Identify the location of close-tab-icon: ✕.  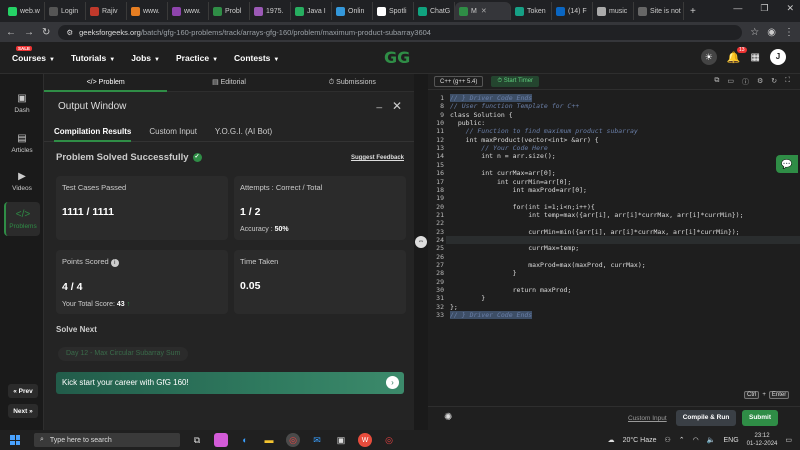
(484, 11).